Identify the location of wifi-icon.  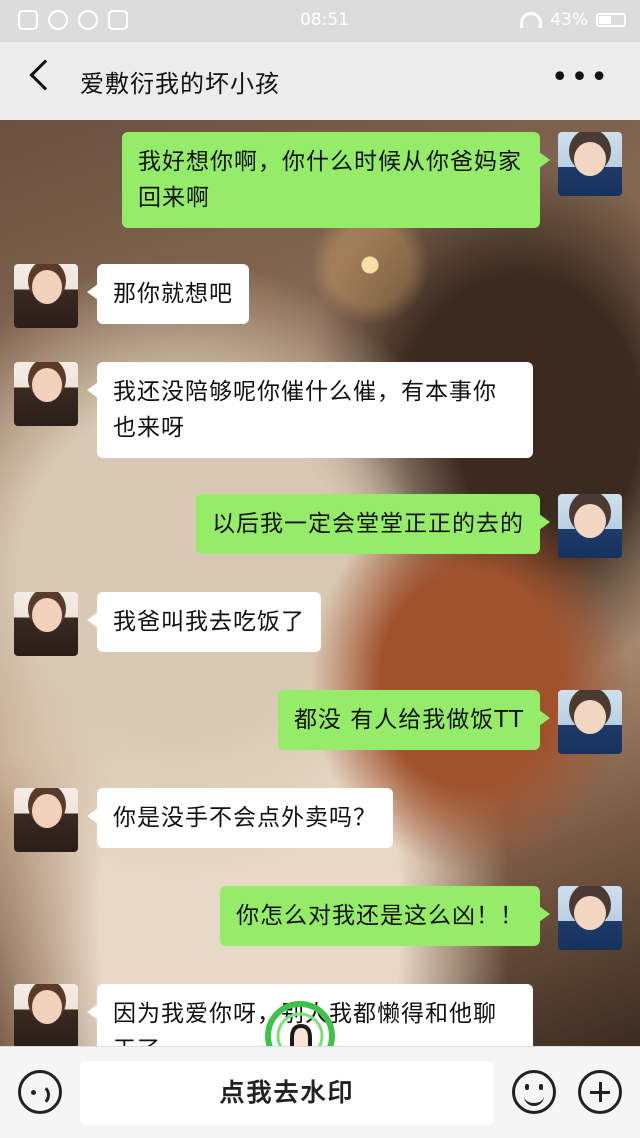
(531, 20).